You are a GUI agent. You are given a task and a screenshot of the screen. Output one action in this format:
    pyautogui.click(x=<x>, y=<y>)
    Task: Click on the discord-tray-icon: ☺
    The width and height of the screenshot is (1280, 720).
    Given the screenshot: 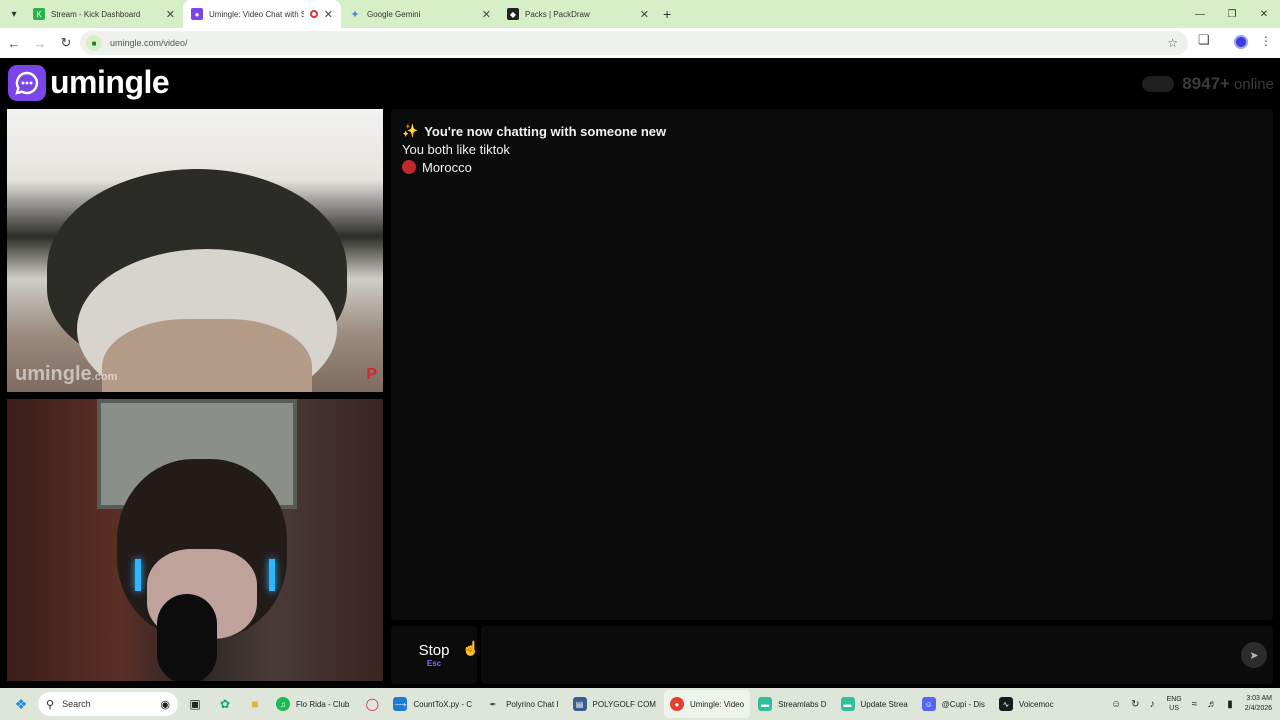 What is the action you would take?
    pyautogui.click(x=1116, y=704)
    